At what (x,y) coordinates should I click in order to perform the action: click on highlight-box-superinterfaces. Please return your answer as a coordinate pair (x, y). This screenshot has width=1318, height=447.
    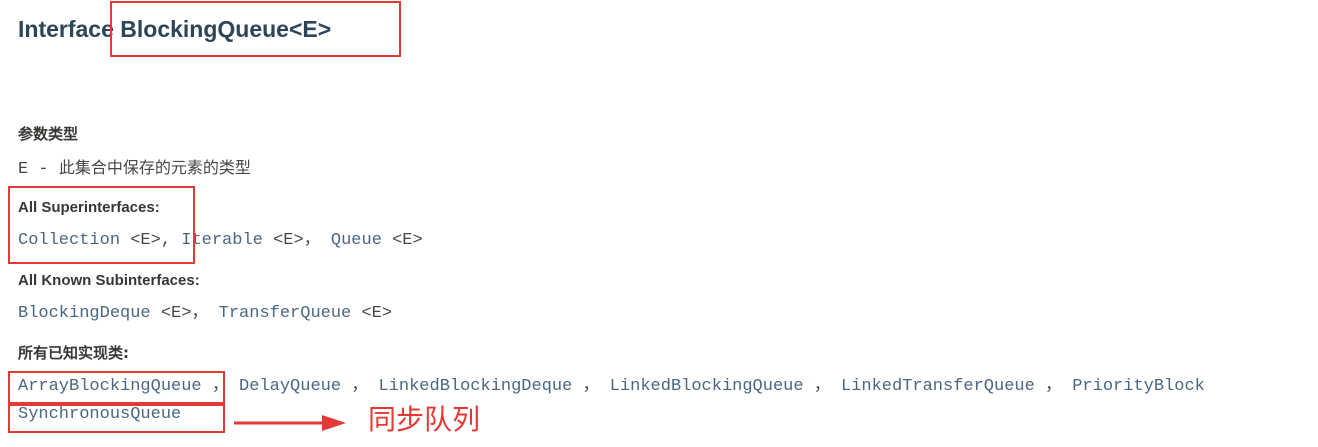
    Looking at the image, I should click on (101, 225).